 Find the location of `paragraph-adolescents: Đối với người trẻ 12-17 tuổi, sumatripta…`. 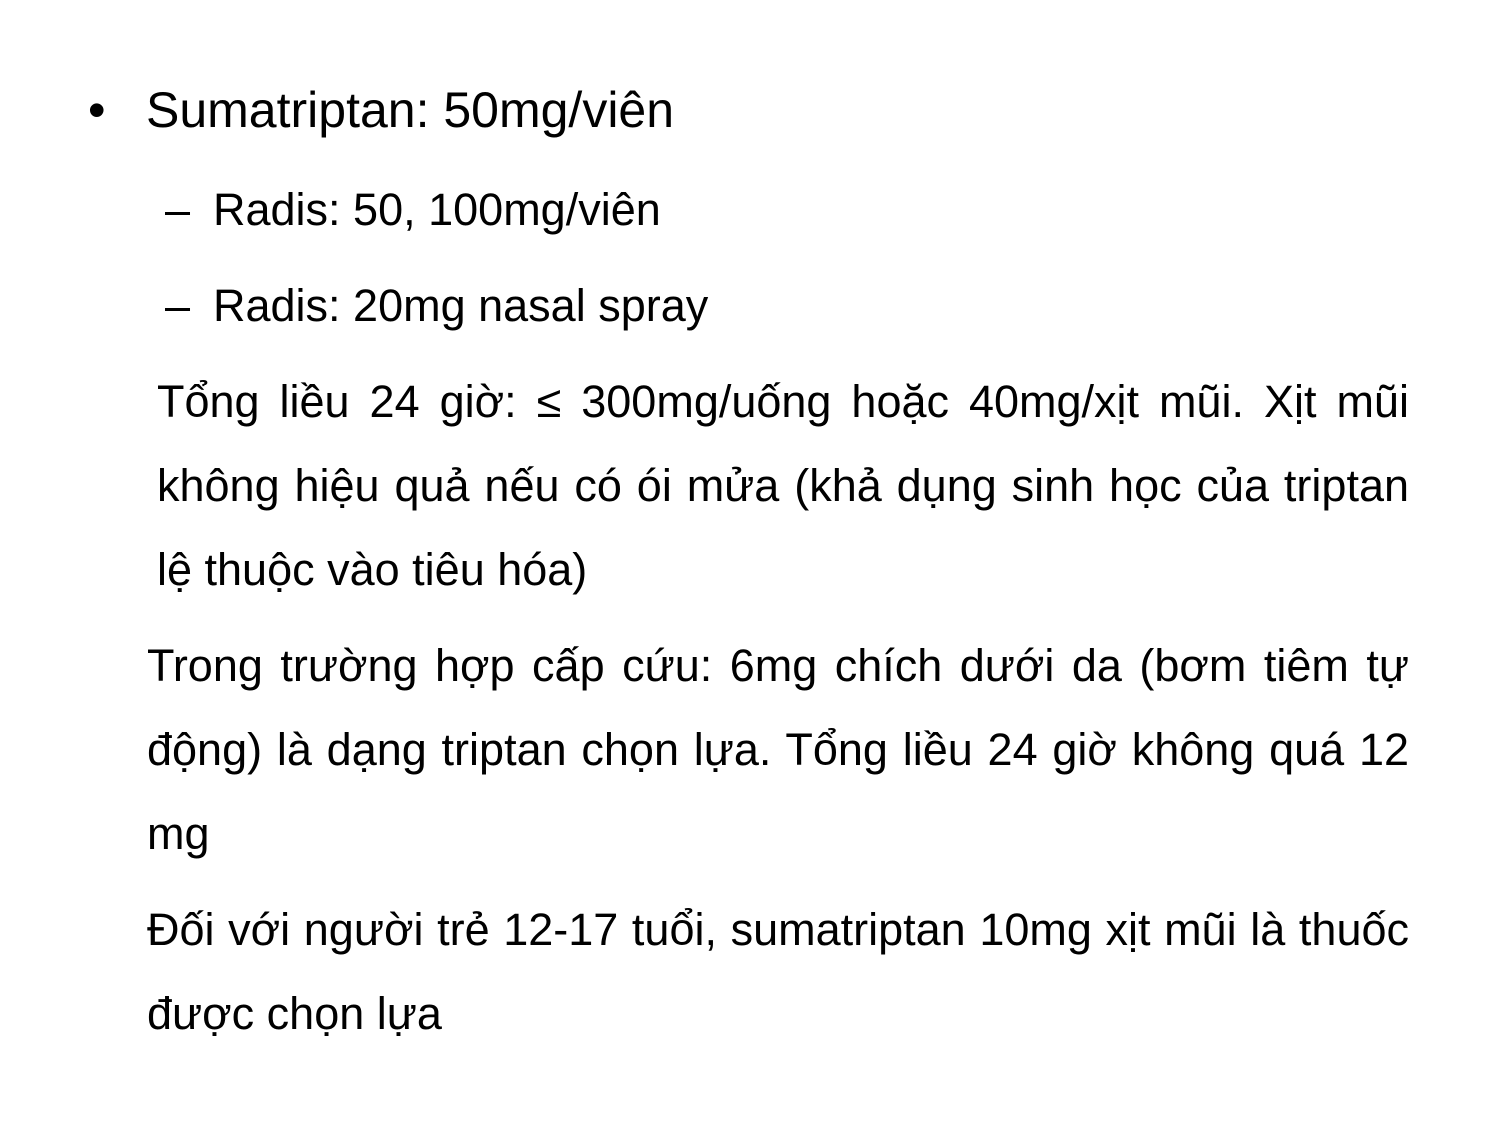

paragraph-adolescents: Đối với người trẻ 12-17 tuổi, sumatripta… is located at coordinates (778, 971).